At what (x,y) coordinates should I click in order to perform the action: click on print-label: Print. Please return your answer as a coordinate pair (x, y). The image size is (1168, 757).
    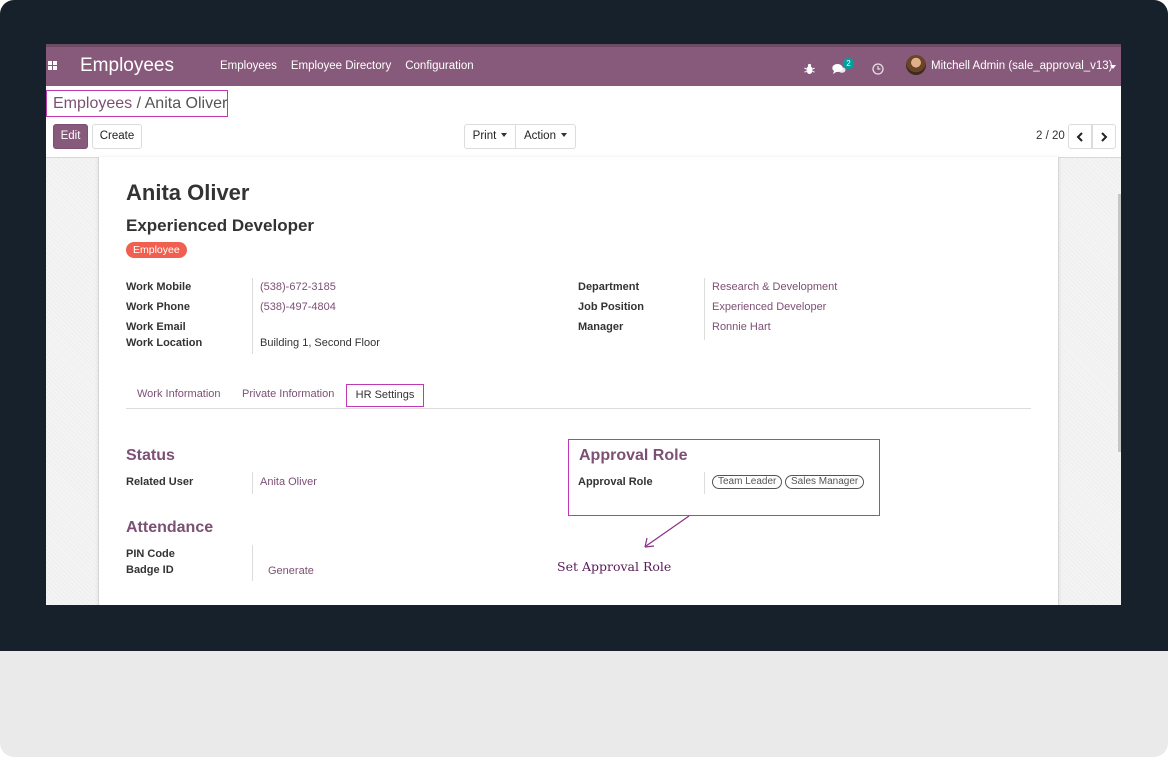
    Looking at the image, I should click on (484, 136).